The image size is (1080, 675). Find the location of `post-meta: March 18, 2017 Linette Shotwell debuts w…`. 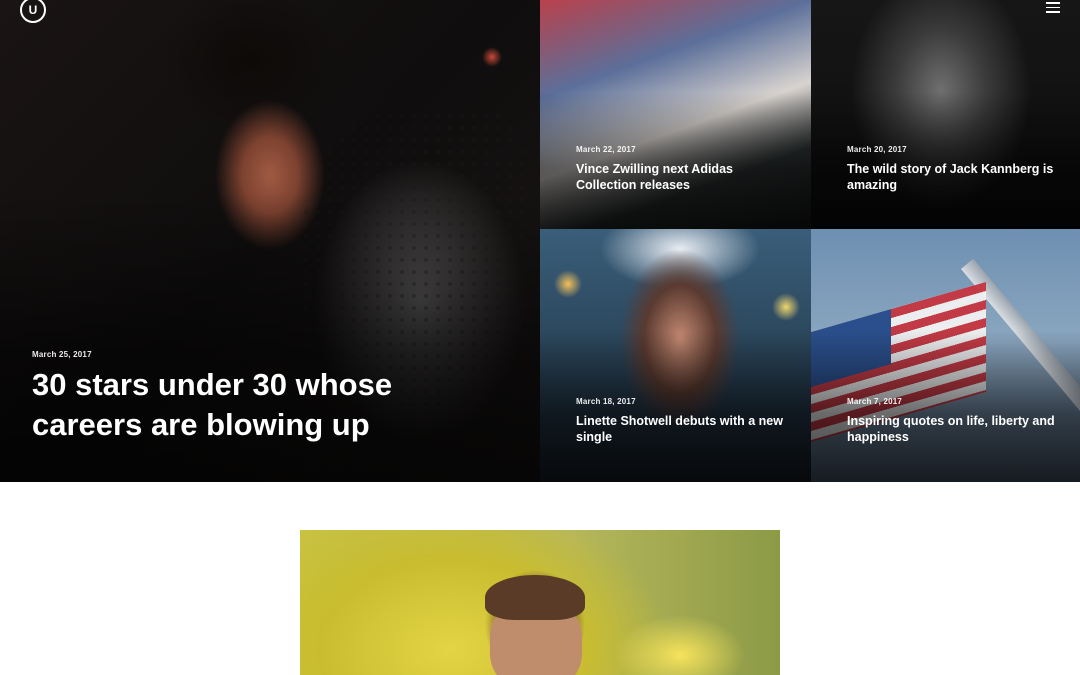

post-meta: March 18, 2017 Linette Shotwell debuts w… is located at coordinates (683, 421).